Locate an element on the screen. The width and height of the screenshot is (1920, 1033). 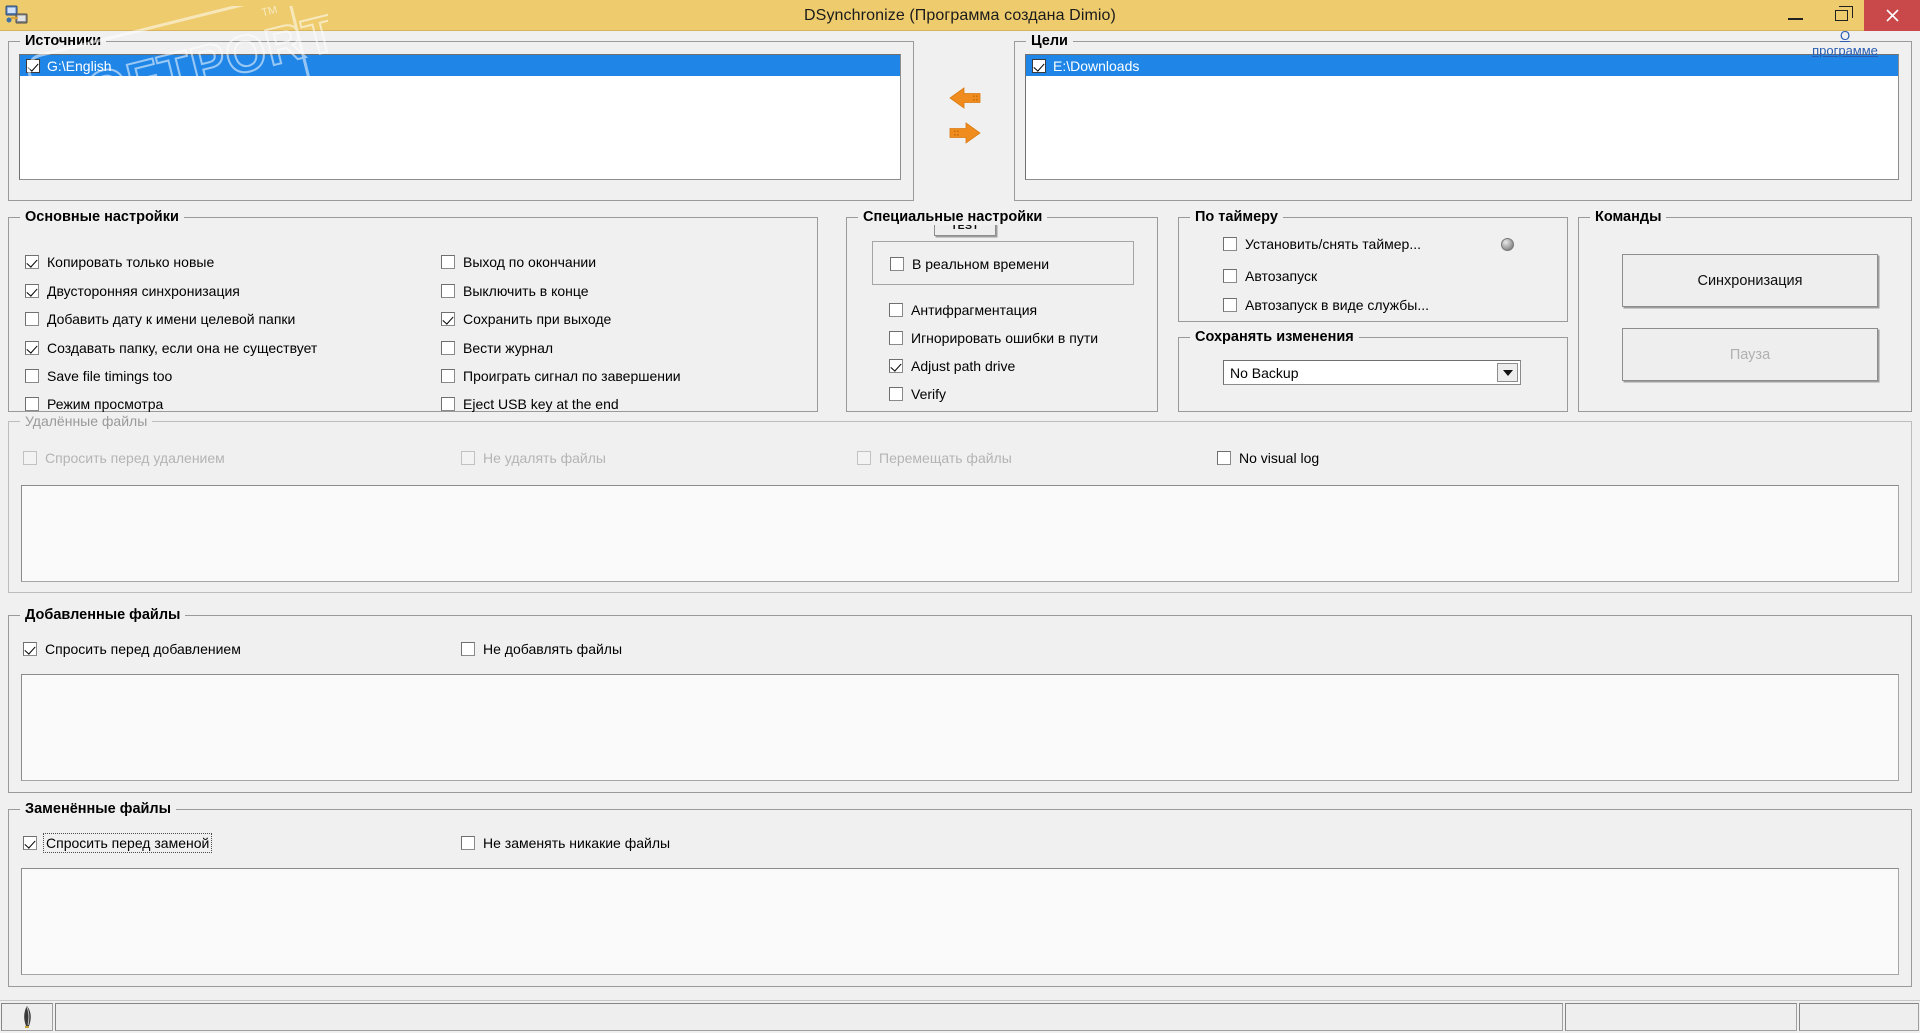
arrow-right-icon is located at coordinates (965, 134).